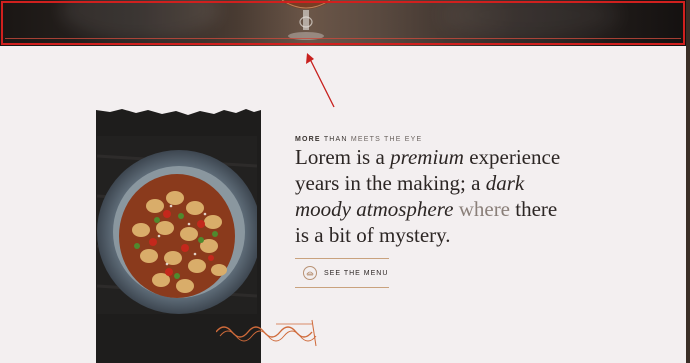 This screenshot has width=690, height=363. What do you see at coordinates (177, 225) in the screenshot?
I see `gnocchi-bowl-icon` at bounding box center [177, 225].